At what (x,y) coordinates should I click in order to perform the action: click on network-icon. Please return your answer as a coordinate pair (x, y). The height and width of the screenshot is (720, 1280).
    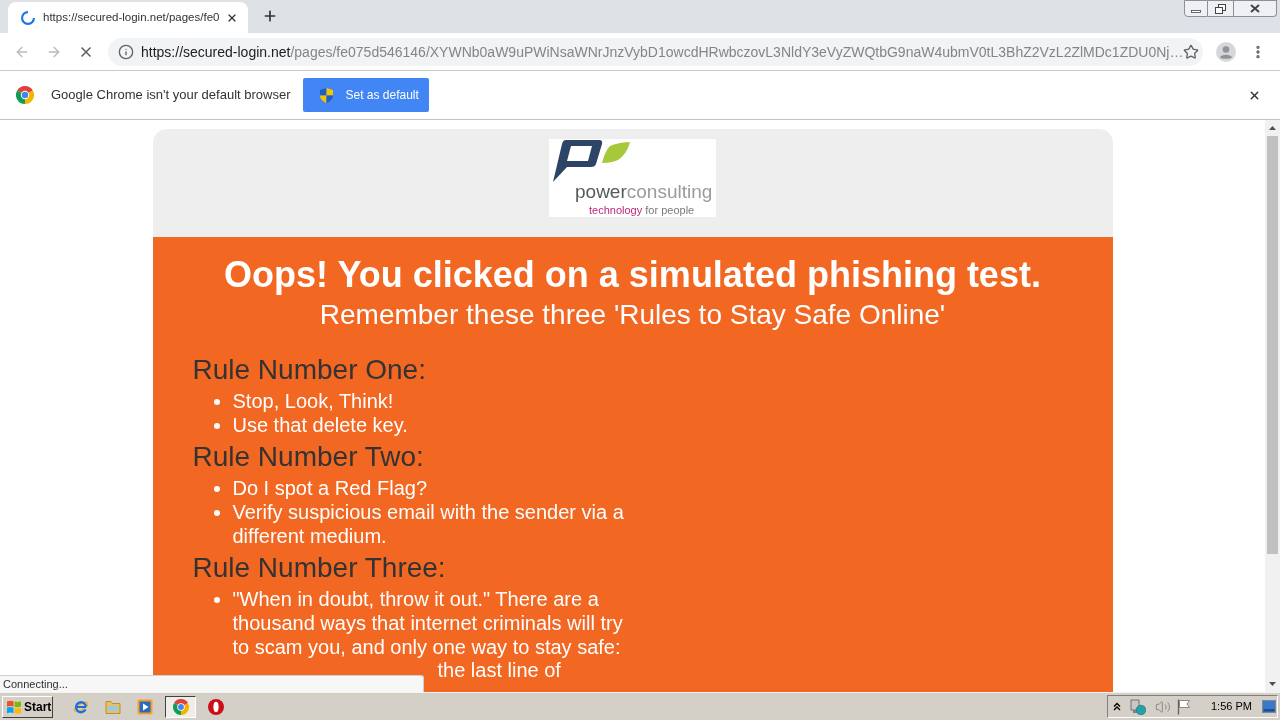
    Looking at the image, I should click on (1138, 706).